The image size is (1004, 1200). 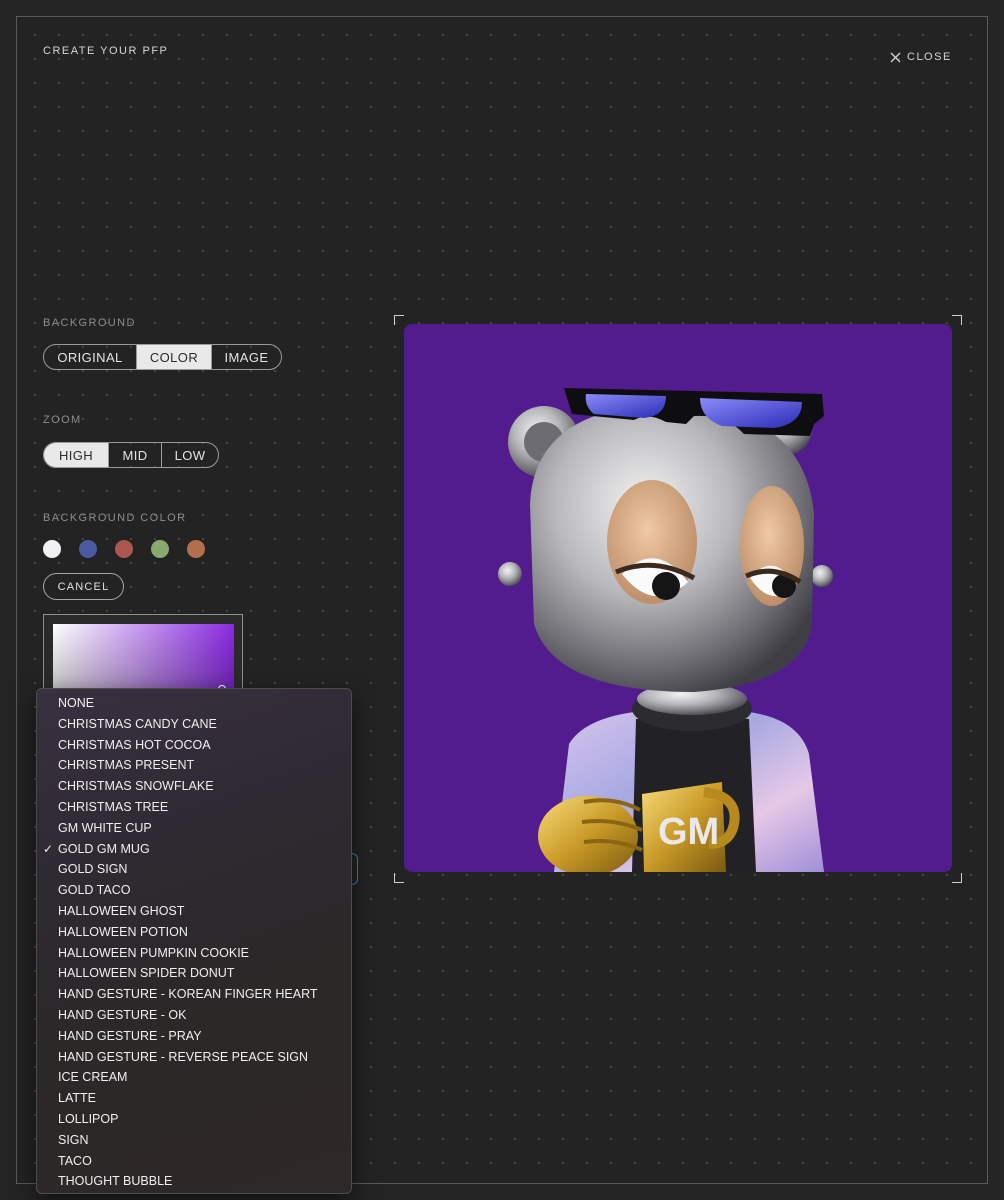 What do you see at coordinates (88, 549) in the screenshot?
I see `swatch-blue` at bounding box center [88, 549].